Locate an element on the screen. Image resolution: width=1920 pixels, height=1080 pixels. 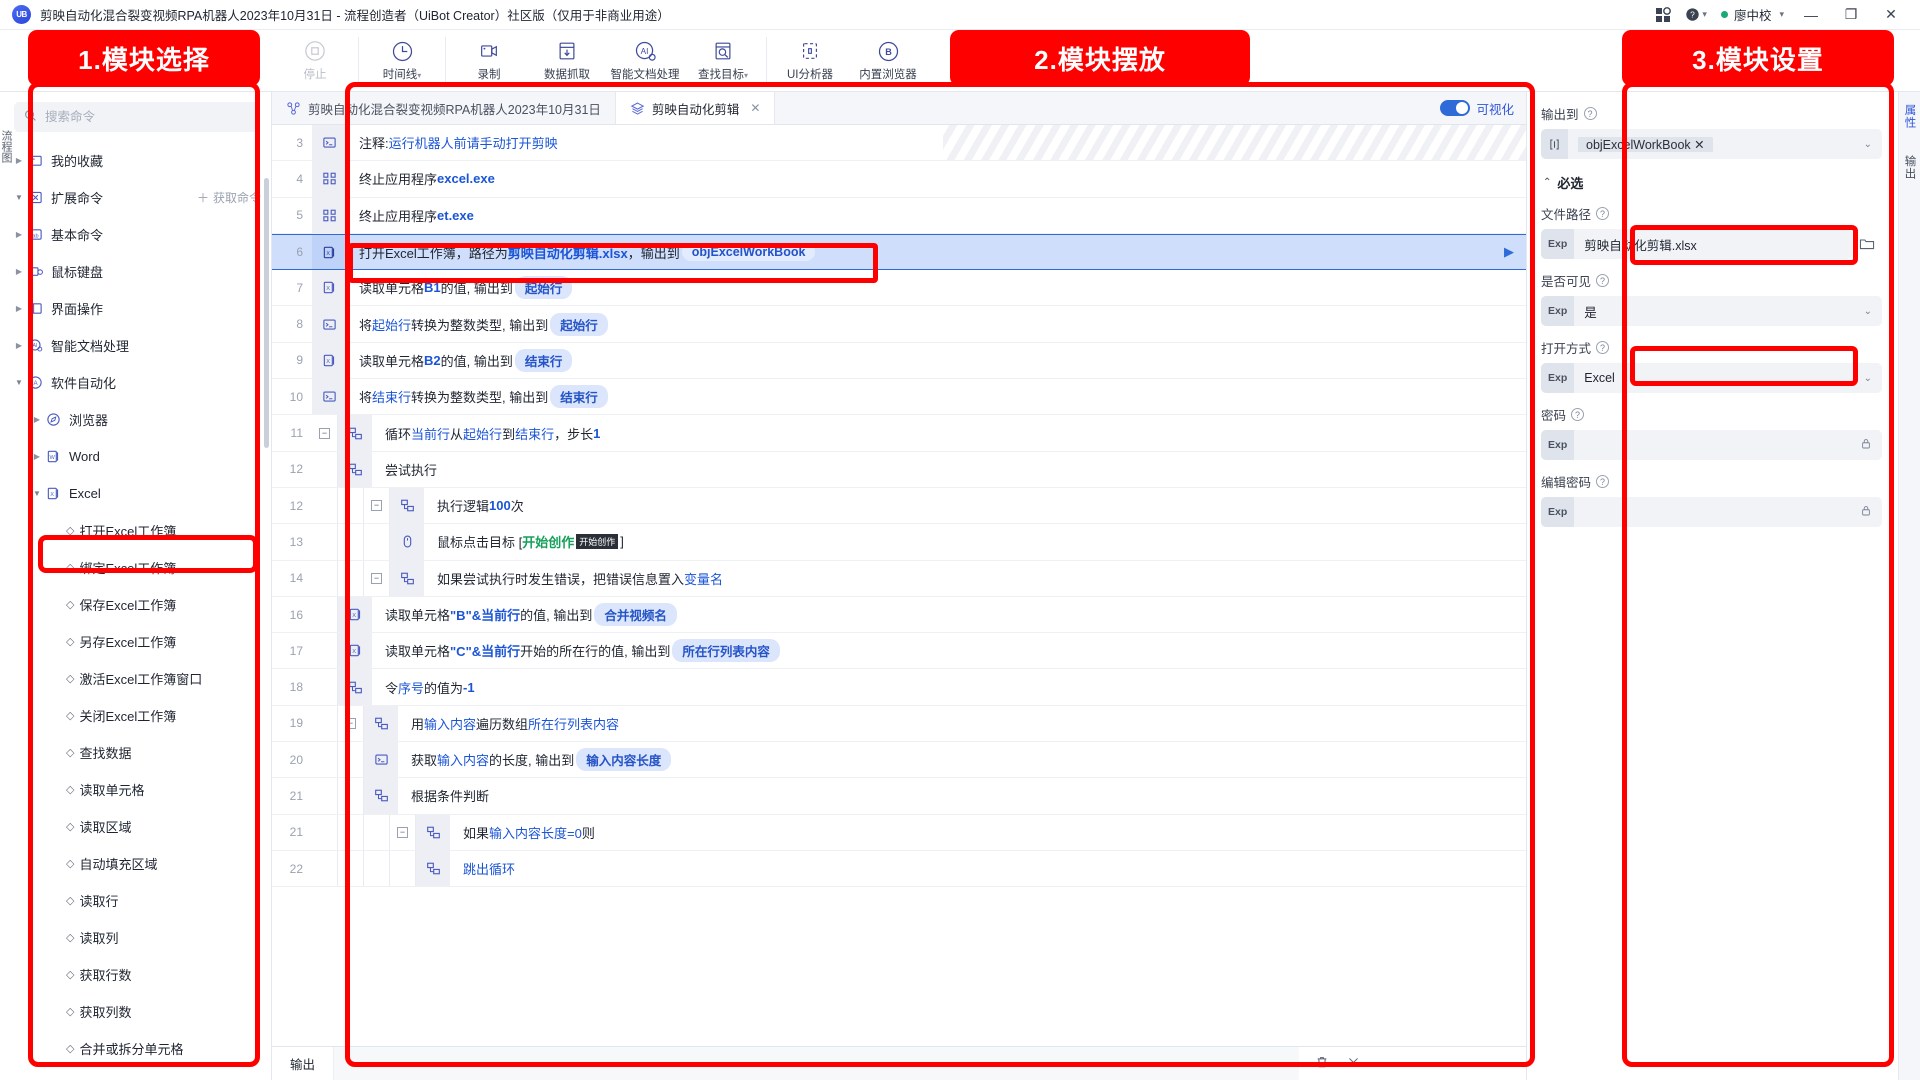
toolbar-find-target-button: 查找目标▾ is located at coordinates (723, 60).